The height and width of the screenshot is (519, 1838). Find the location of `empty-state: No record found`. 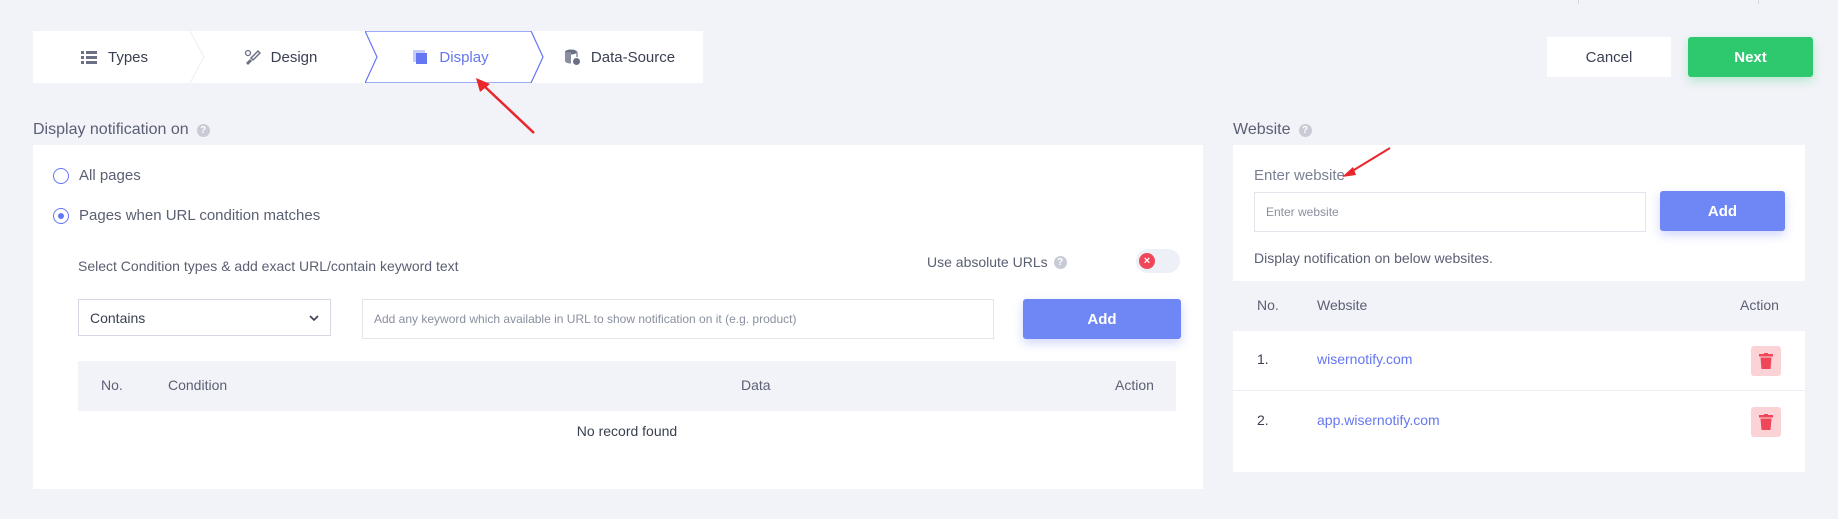

empty-state: No record found is located at coordinates (627, 431).